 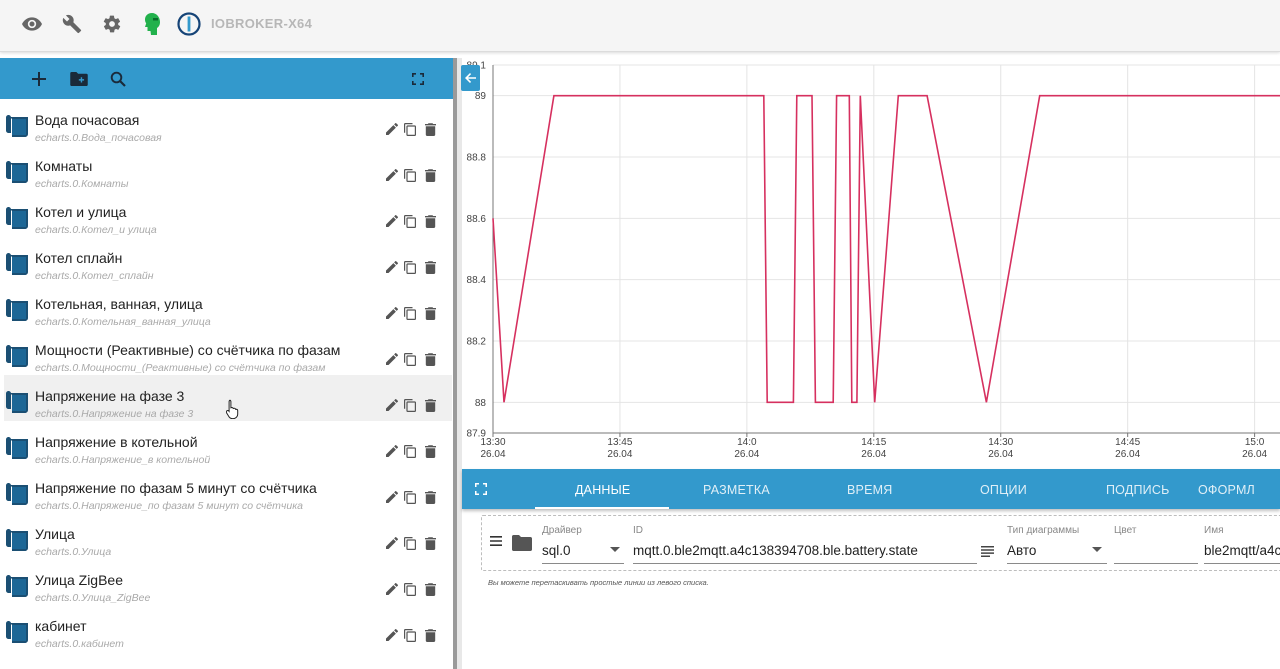 I want to click on preset-title: Напряжение по фазам 5 минут со счётчика, so click(x=176, y=488).